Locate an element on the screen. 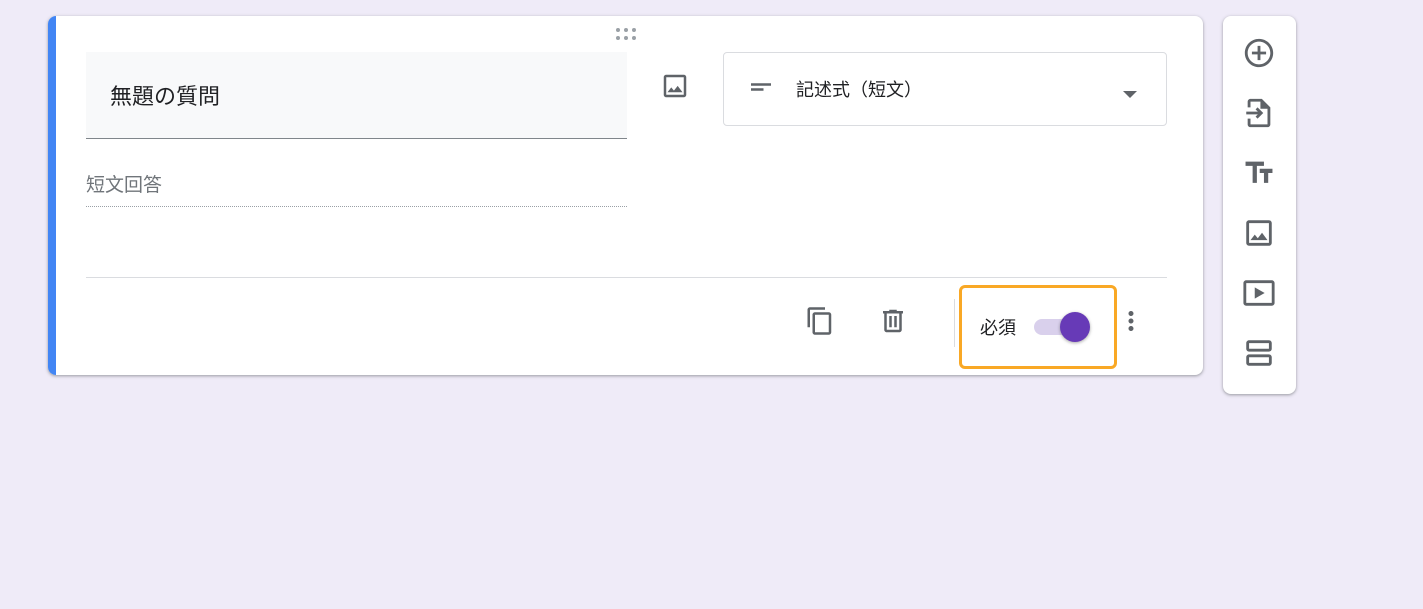 The height and width of the screenshot is (609, 1423). required-label: 必須 is located at coordinates (998, 328).